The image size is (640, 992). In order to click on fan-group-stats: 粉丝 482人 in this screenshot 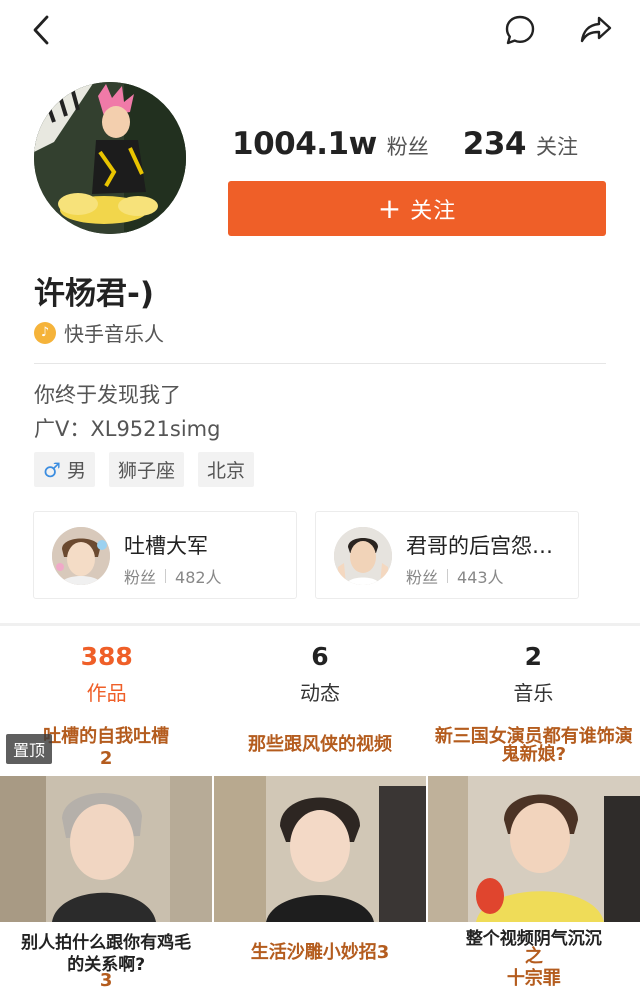, I will do `click(173, 576)`.